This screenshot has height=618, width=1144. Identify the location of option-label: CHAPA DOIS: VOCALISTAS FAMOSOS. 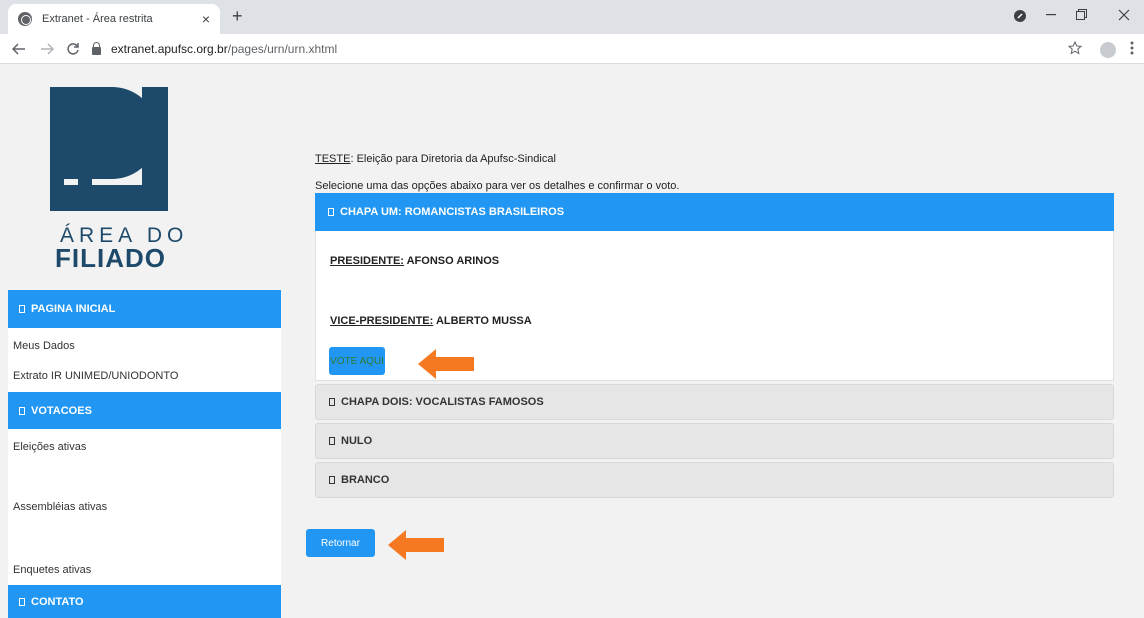
(442, 402).